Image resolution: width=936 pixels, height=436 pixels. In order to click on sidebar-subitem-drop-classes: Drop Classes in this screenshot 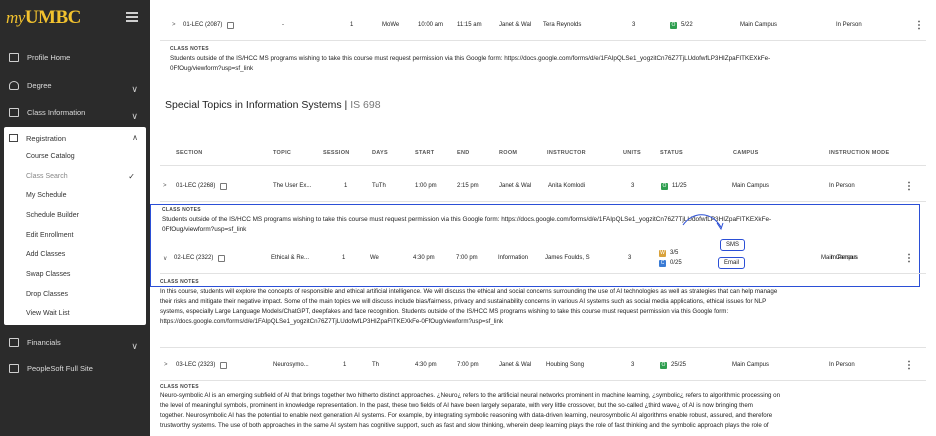, I will do `click(83, 294)`.